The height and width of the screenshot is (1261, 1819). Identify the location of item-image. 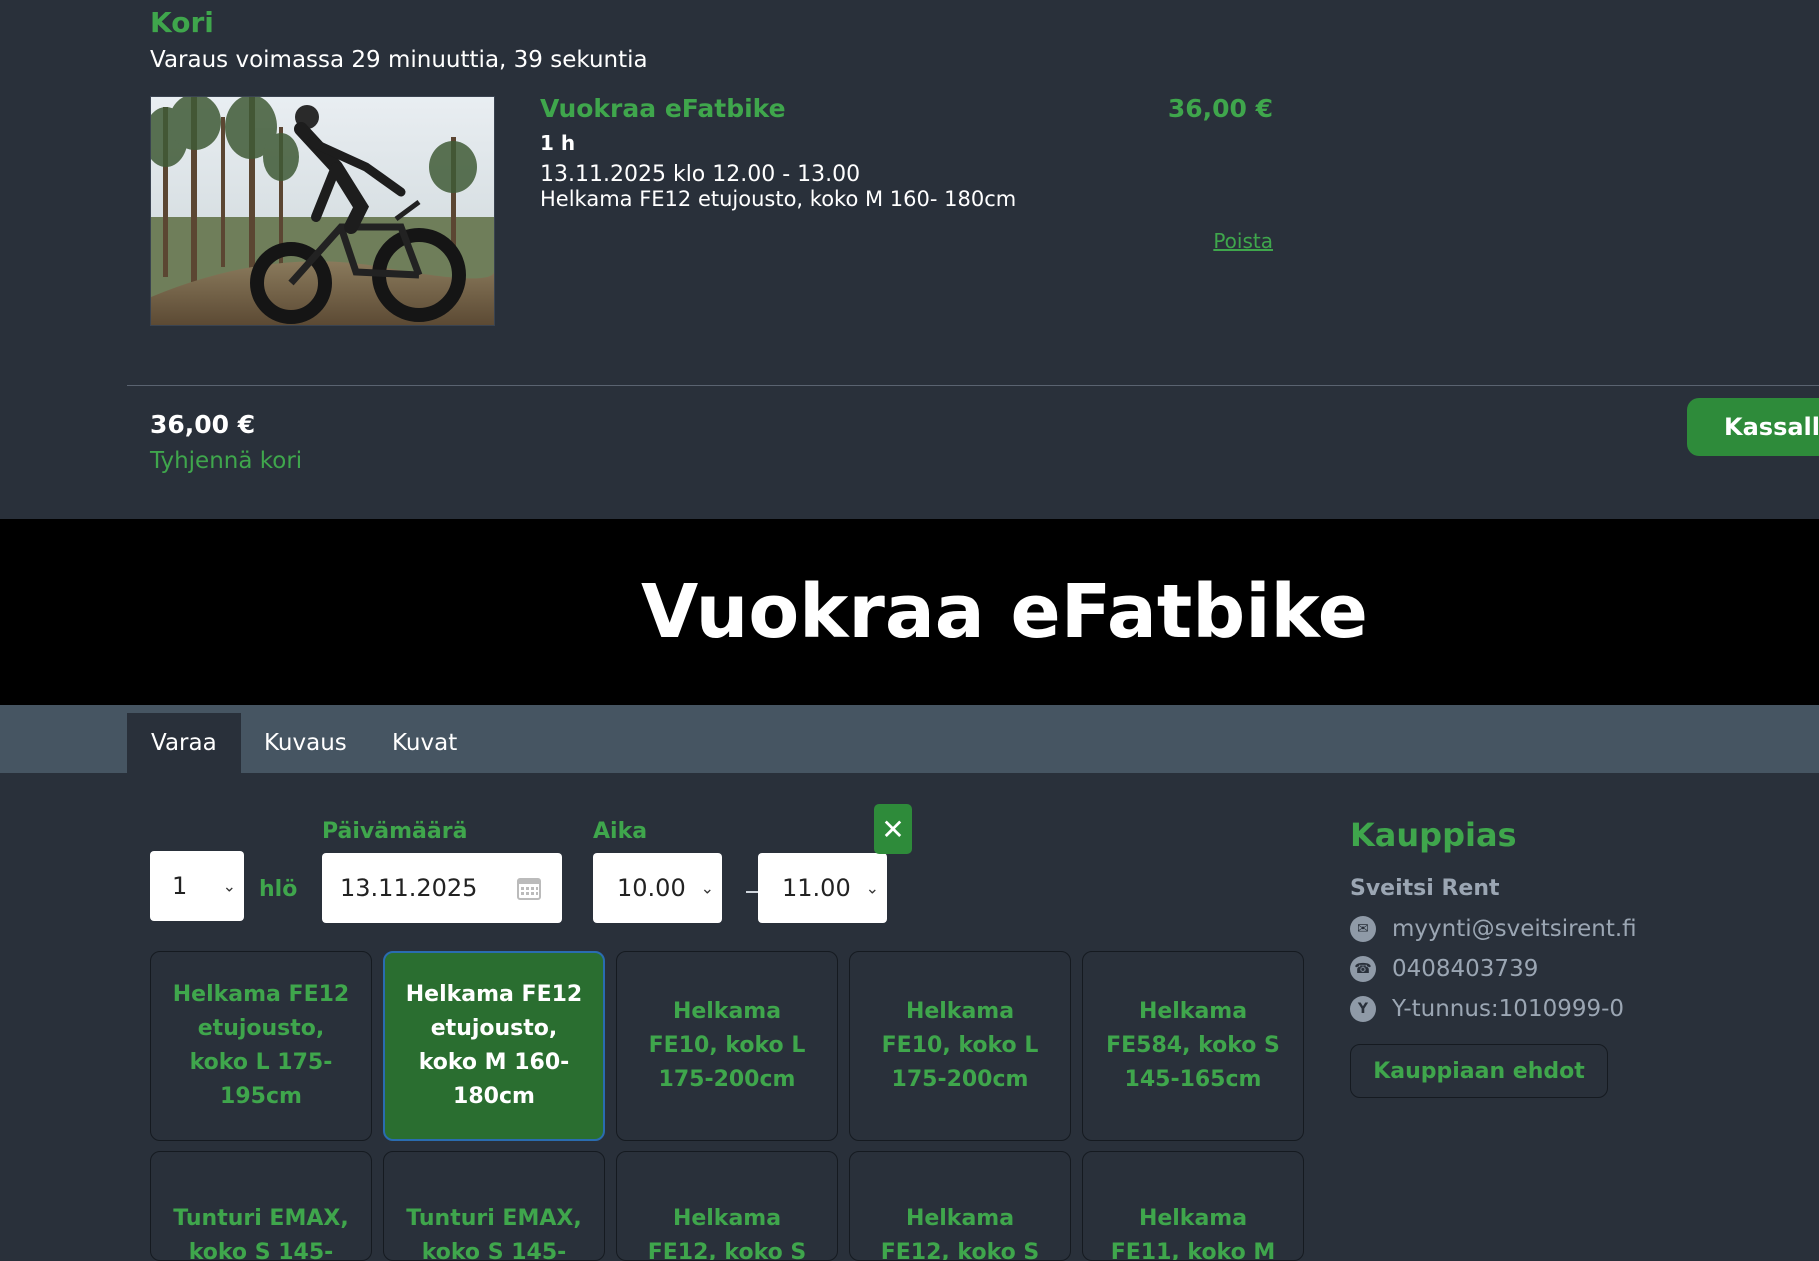
(322, 211).